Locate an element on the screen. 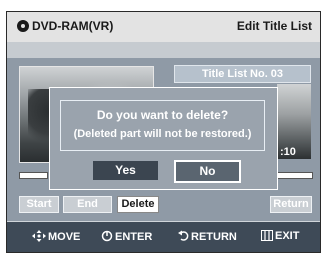  footer-exit: EXIT is located at coordinates (280, 236).